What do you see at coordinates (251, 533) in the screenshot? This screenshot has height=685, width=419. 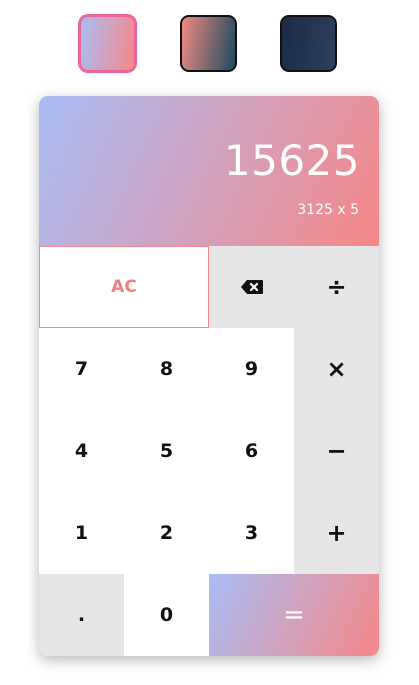 I see `digit-3-button: 3` at bounding box center [251, 533].